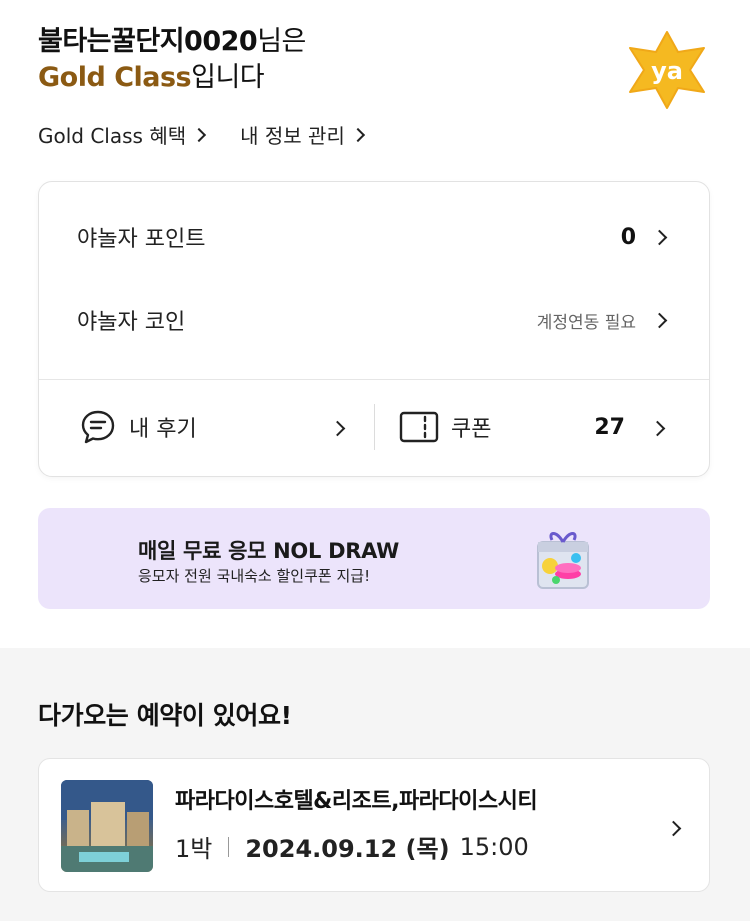  What do you see at coordinates (563, 560) in the screenshot?
I see `prize-box-icon` at bounding box center [563, 560].